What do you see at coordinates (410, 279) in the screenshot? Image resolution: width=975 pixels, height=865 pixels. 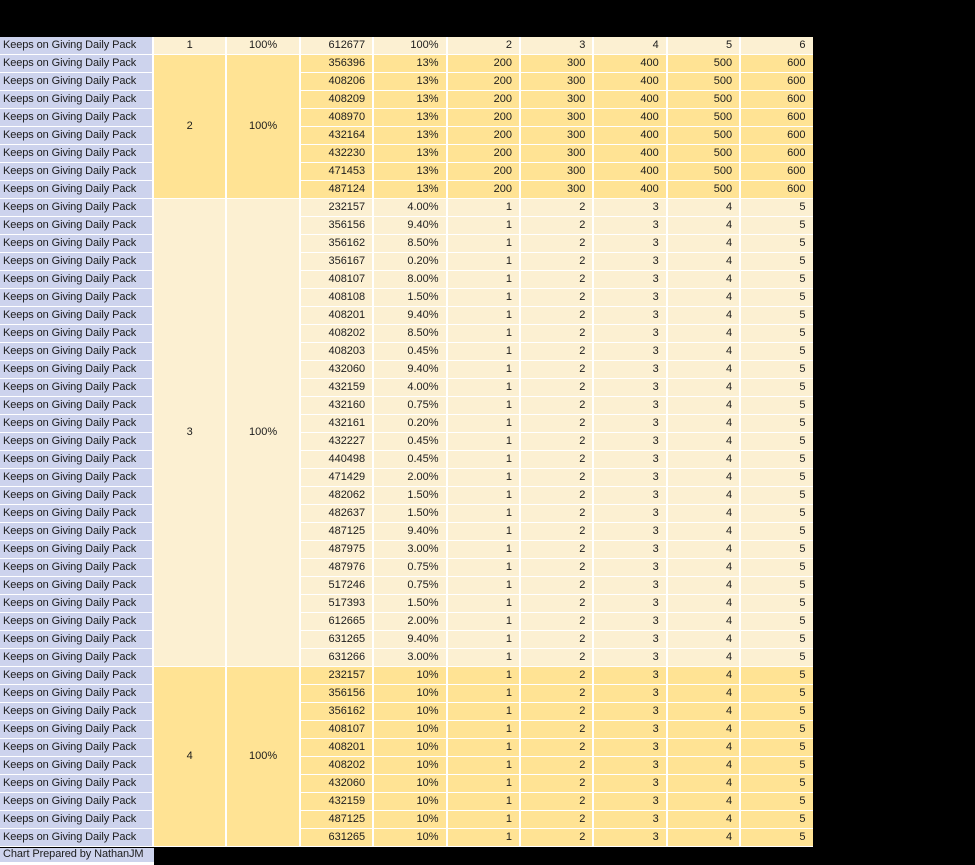 I see `percent-cell: 8.00%` at bounding box center [410, 279].